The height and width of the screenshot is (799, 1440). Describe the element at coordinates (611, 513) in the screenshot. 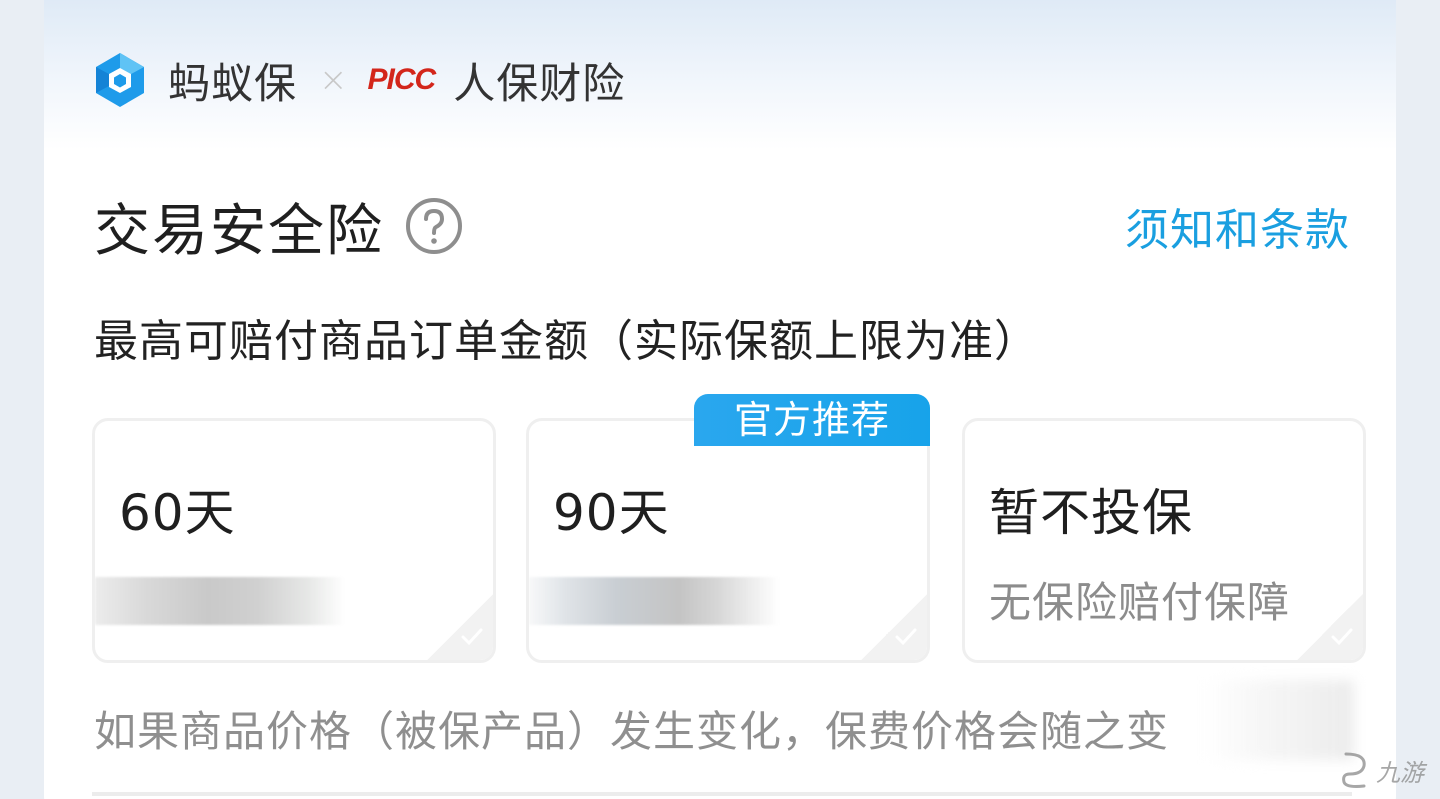

I see `option-label: 90天` at that location.